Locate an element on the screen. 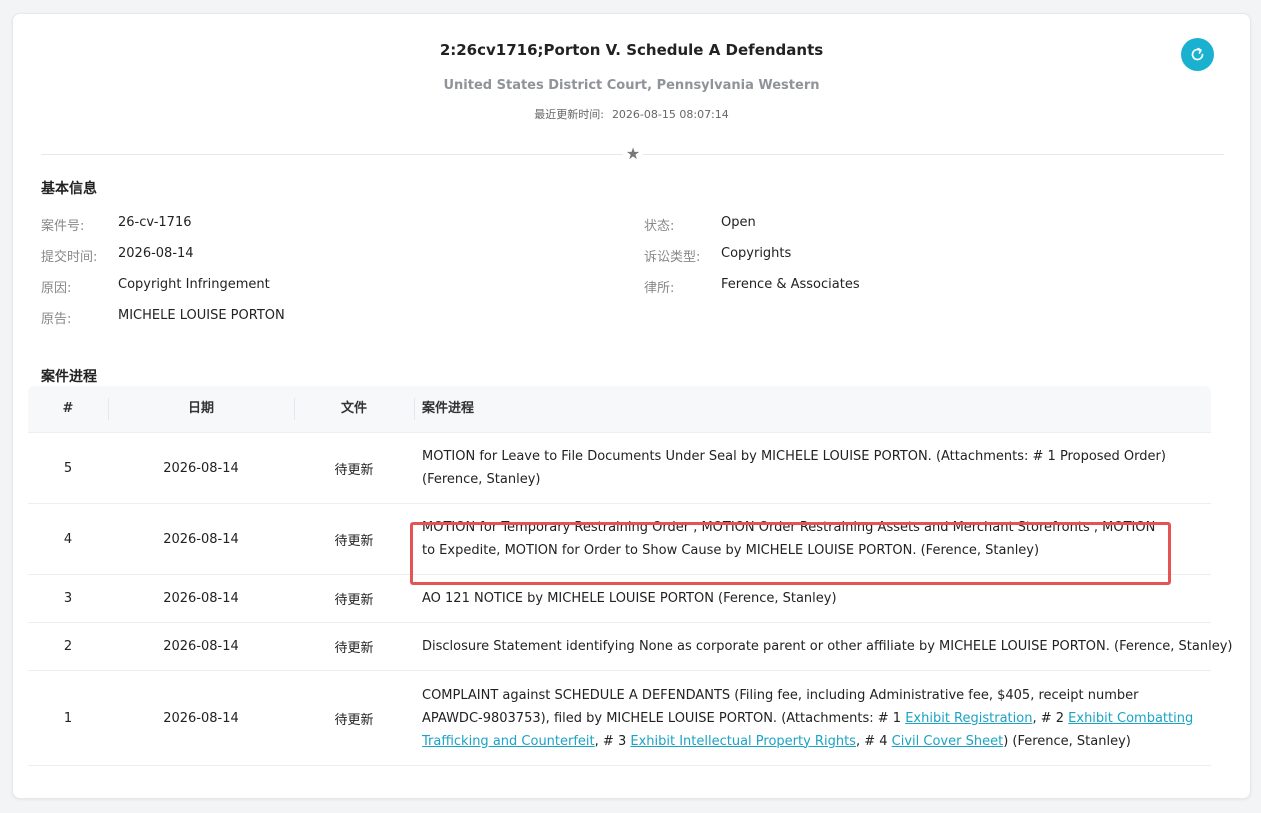  row-number: 3 is located at coordinates (68, 598).